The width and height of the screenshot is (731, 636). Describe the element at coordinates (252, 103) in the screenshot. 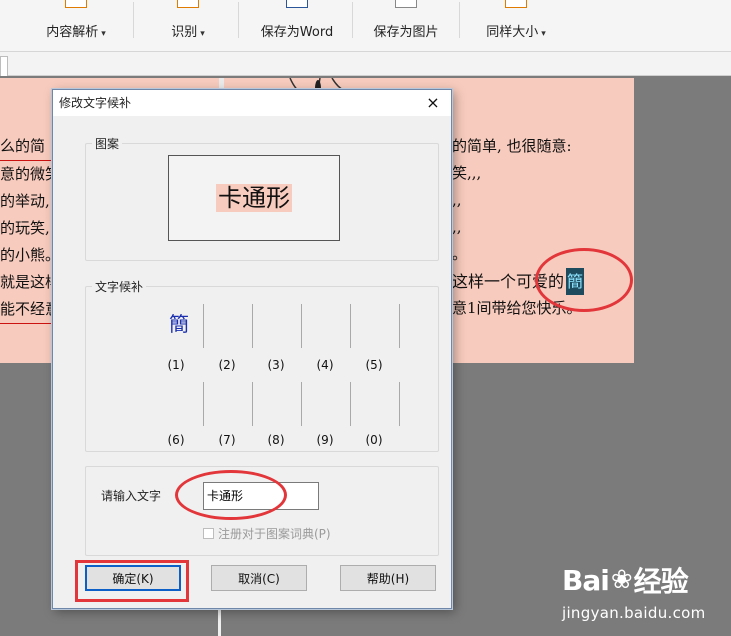

I see `dialog-title-bar: 修改文字候补 ×` at that location.